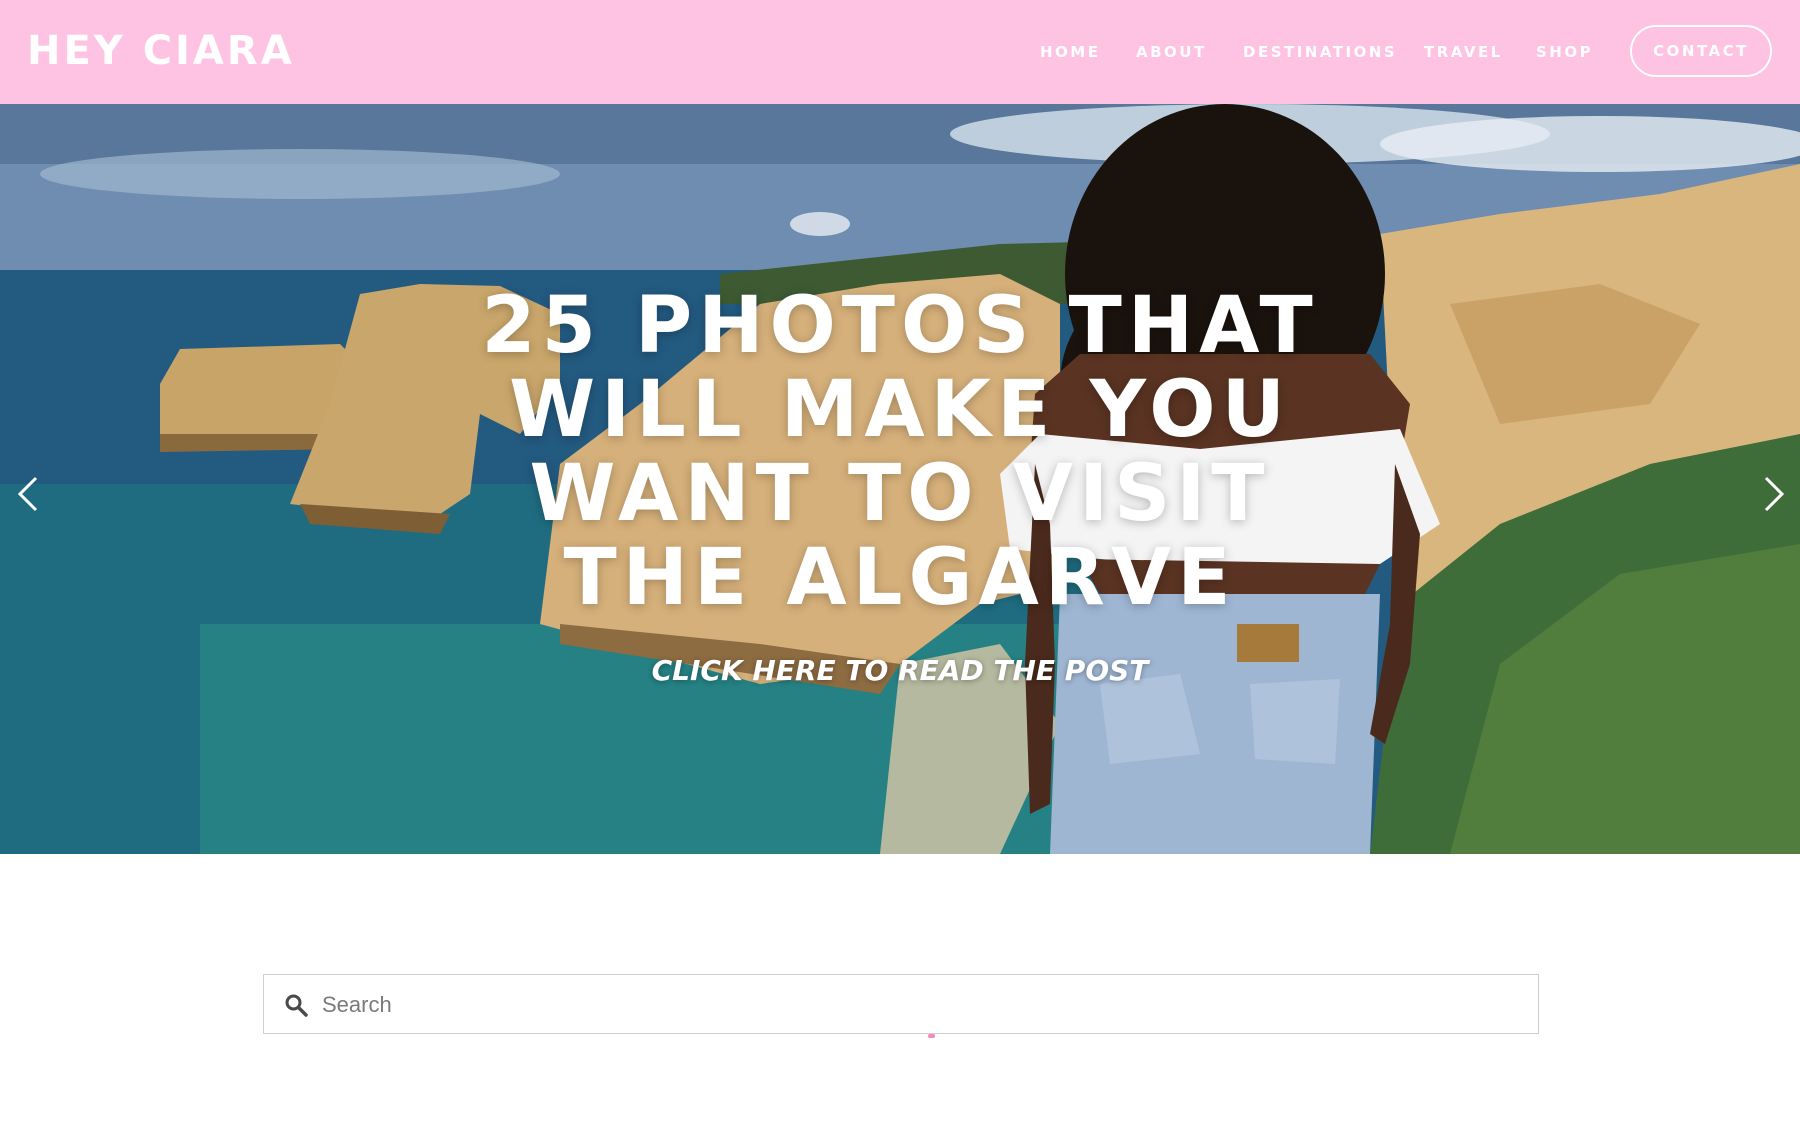 The width and height of the screenshot is (1800, 1125). I want to click on nav-shop: SHOP, so click(1564, 52).